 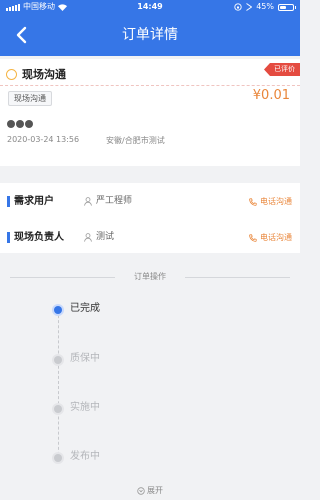 I want to click on contacts-card: 需求用户 严工程师 电话沟通 现场负责人 测试 电话沟通, so click(x=150, y=218).